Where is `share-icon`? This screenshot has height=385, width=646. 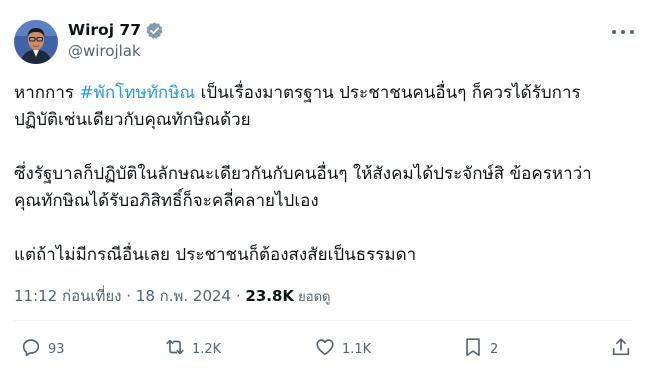
share-icon is located at coordinates (621, 349).